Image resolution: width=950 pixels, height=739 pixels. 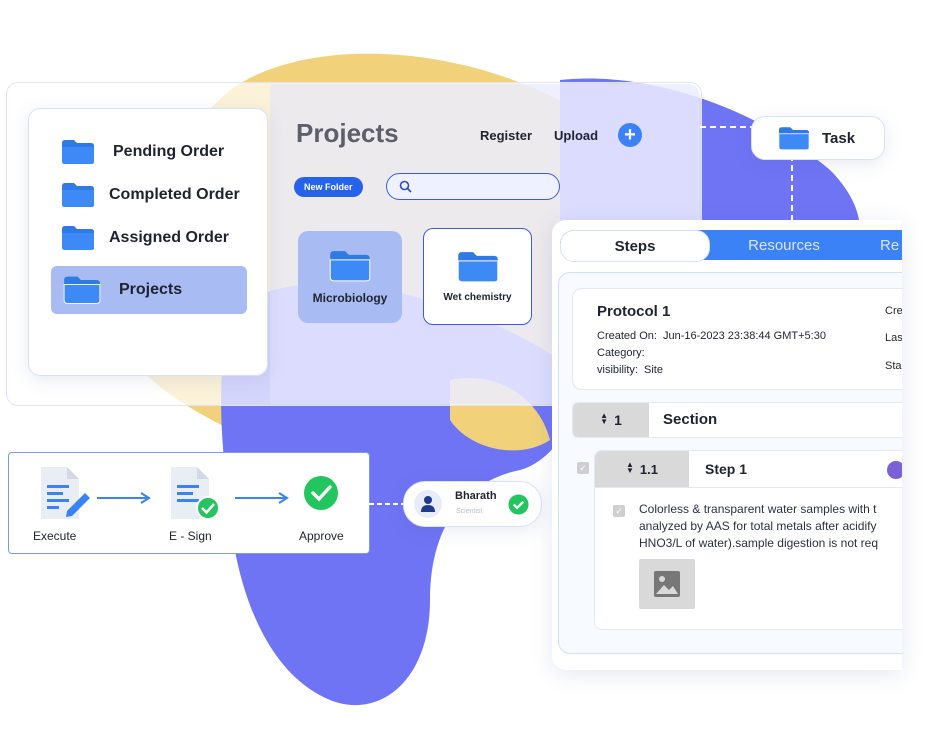 What do you see at coordinates (350, 298) in the screenshot?
I see `folder-tile-label: Microbiology` at bounding box center [350, 298].